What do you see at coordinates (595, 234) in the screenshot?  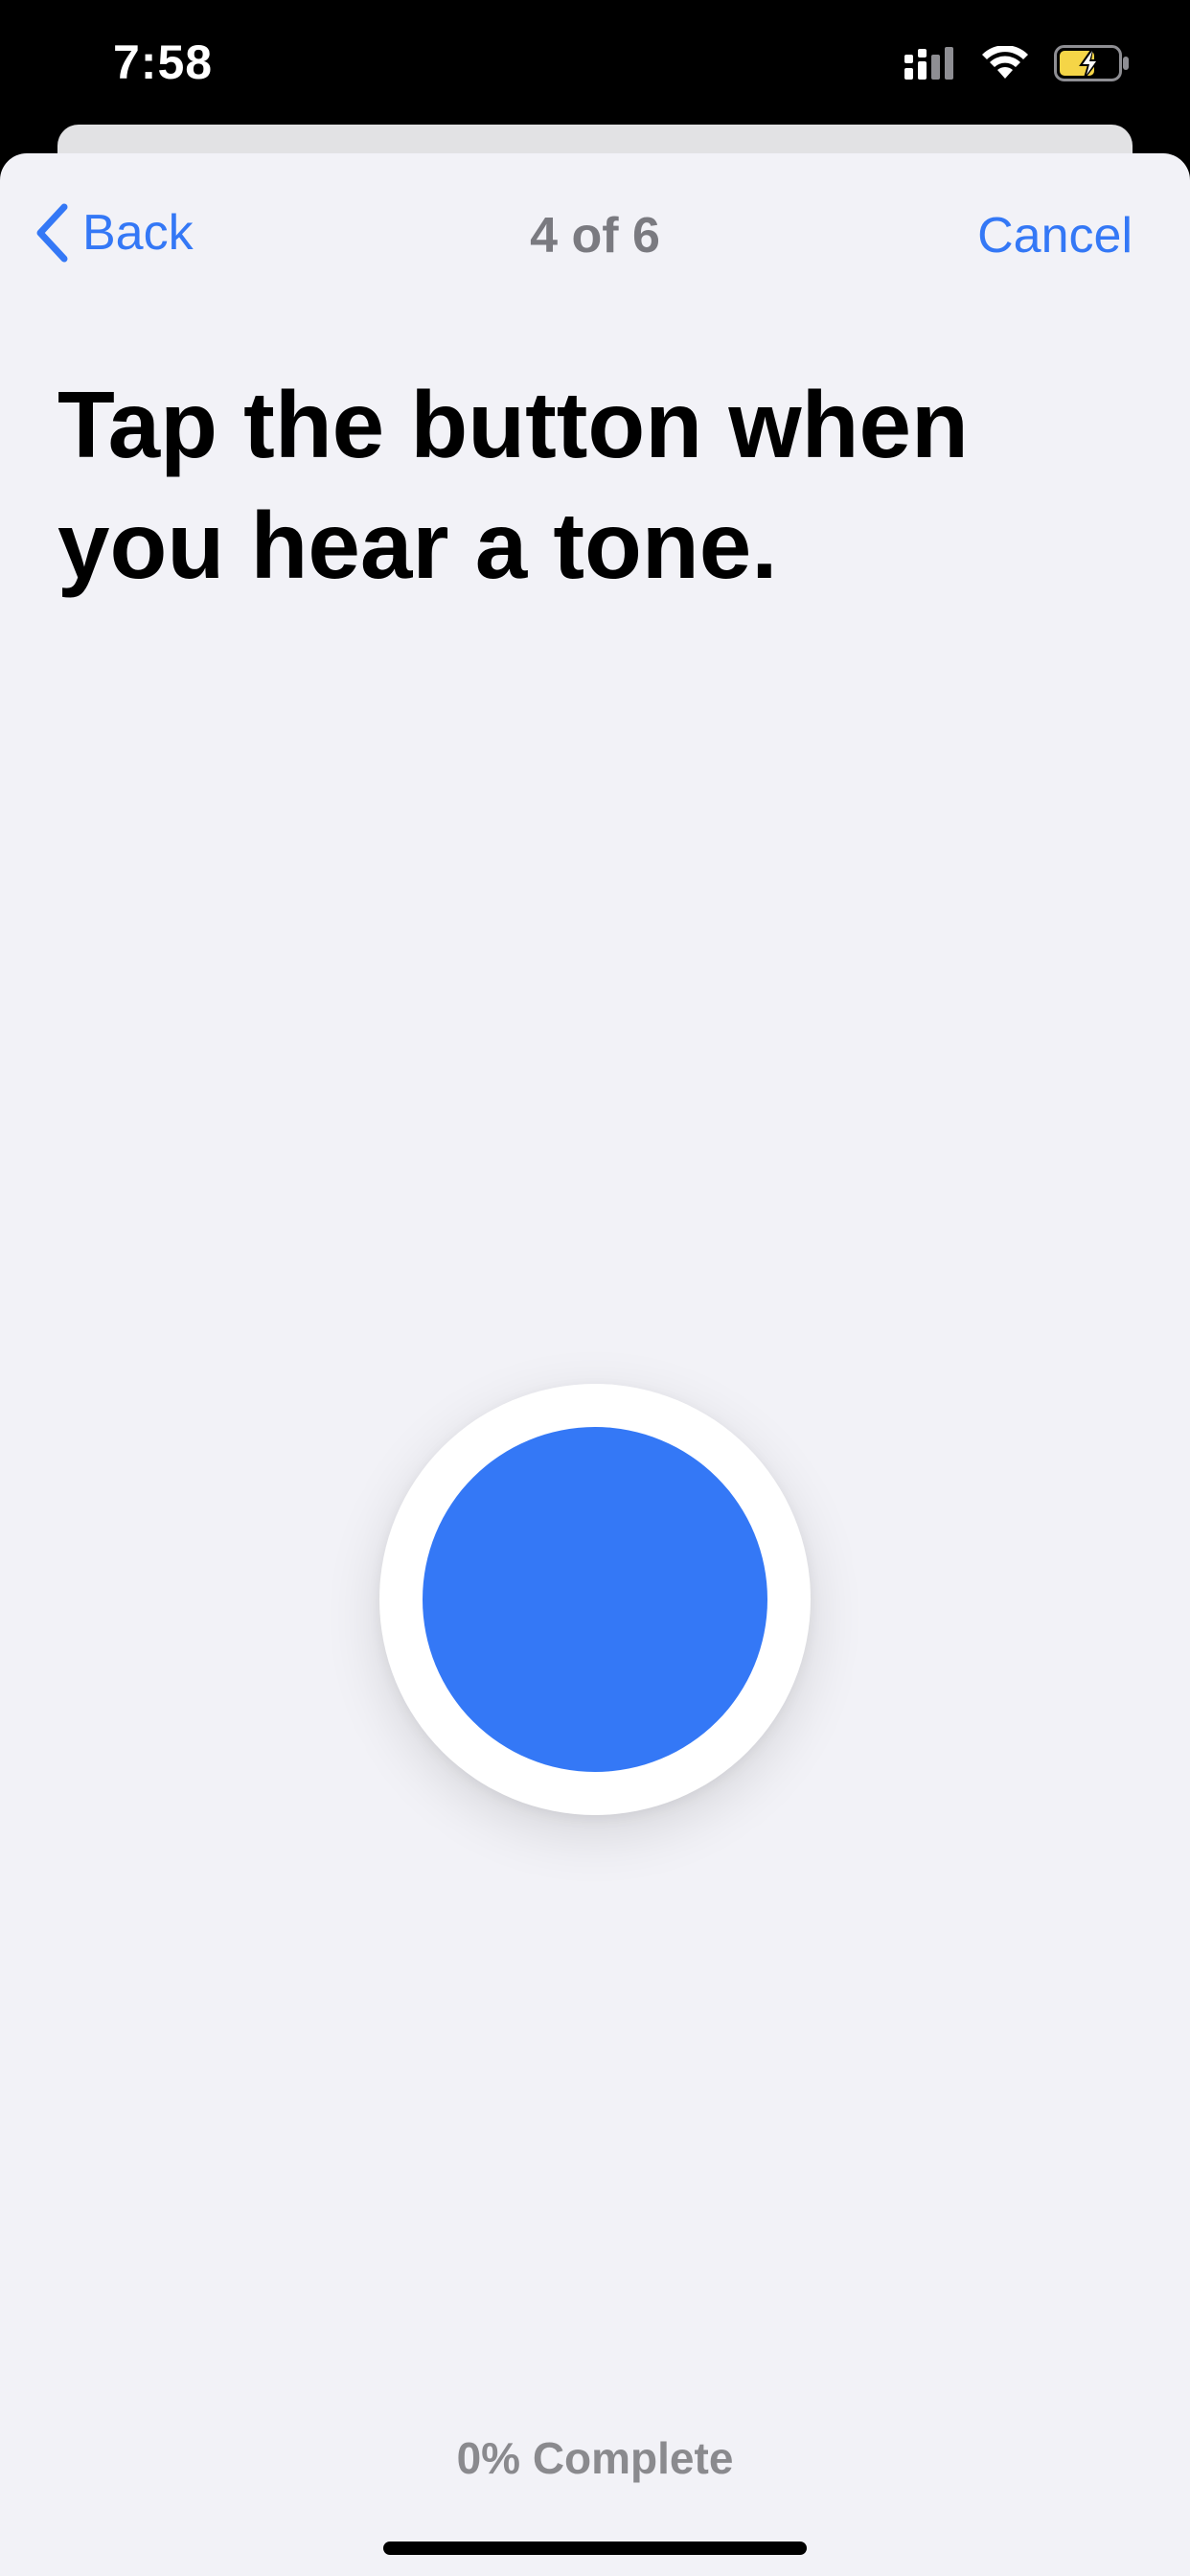 I see `navigation-bar: Back 4 of 6 Cancel` at bounding box center [595, 234].